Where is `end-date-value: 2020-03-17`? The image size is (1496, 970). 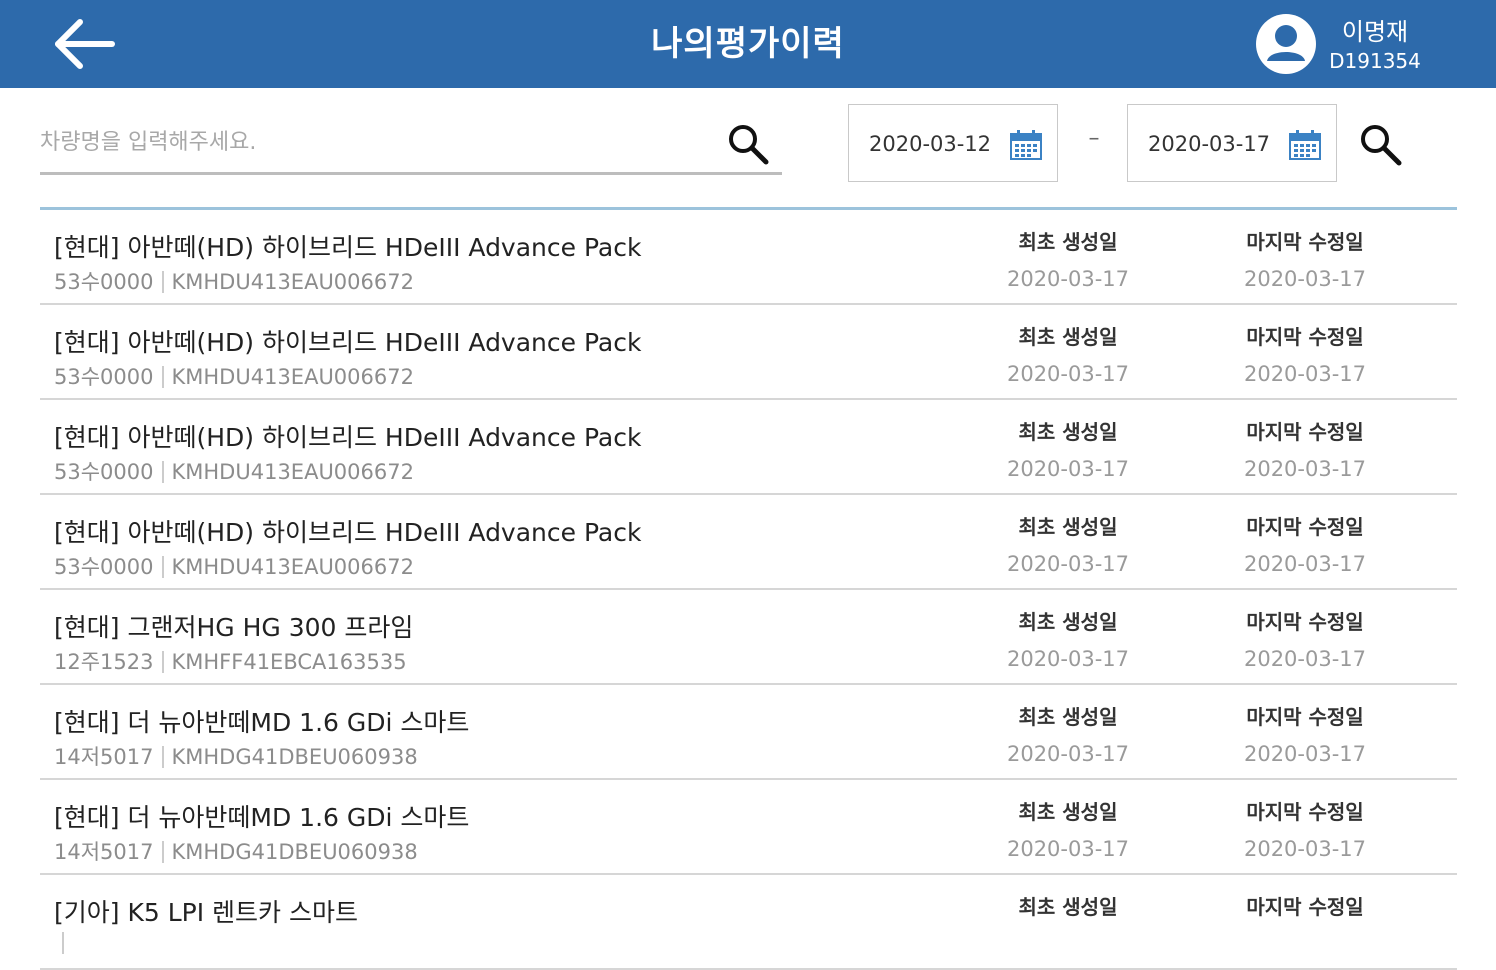
end-date-value: 2020-03-17 is located at coordinates (1209, 144).